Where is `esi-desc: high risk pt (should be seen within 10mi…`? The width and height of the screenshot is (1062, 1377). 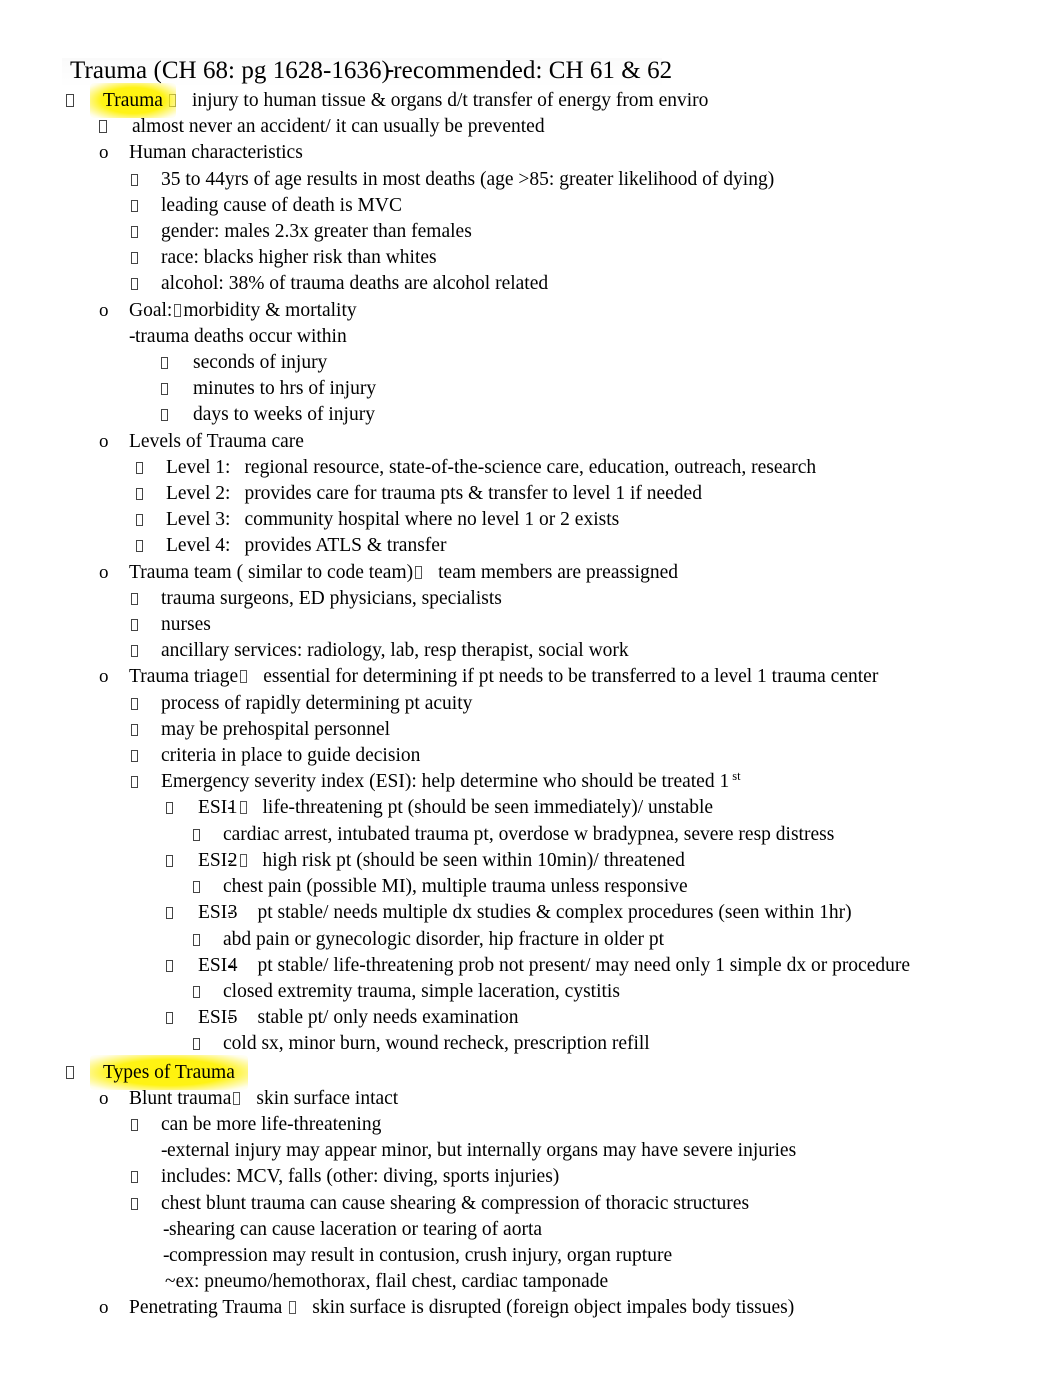 esi-desc: high risk pt (should be seen within 10mi… is located at coordinates (473, 860).